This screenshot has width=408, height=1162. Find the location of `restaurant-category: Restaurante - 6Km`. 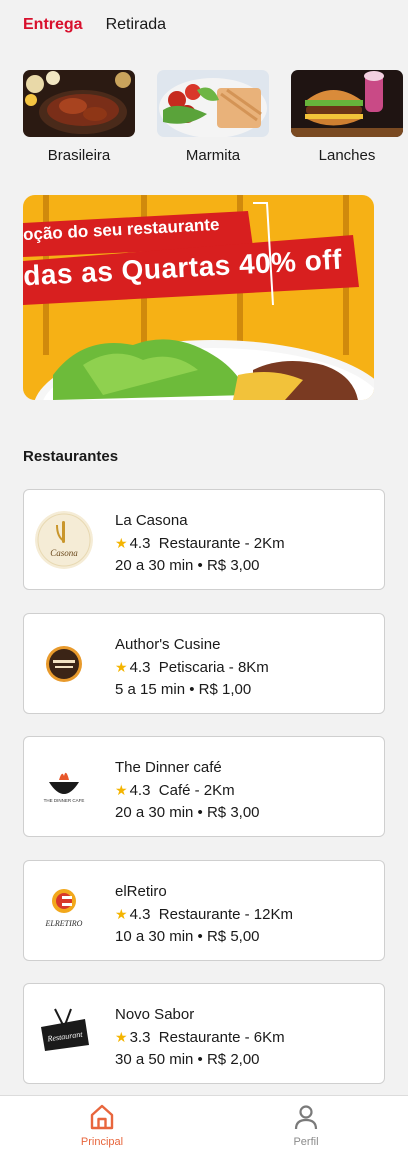

restaurant-category: Restaurante - 6Km is located at coordinates (221, 1037).